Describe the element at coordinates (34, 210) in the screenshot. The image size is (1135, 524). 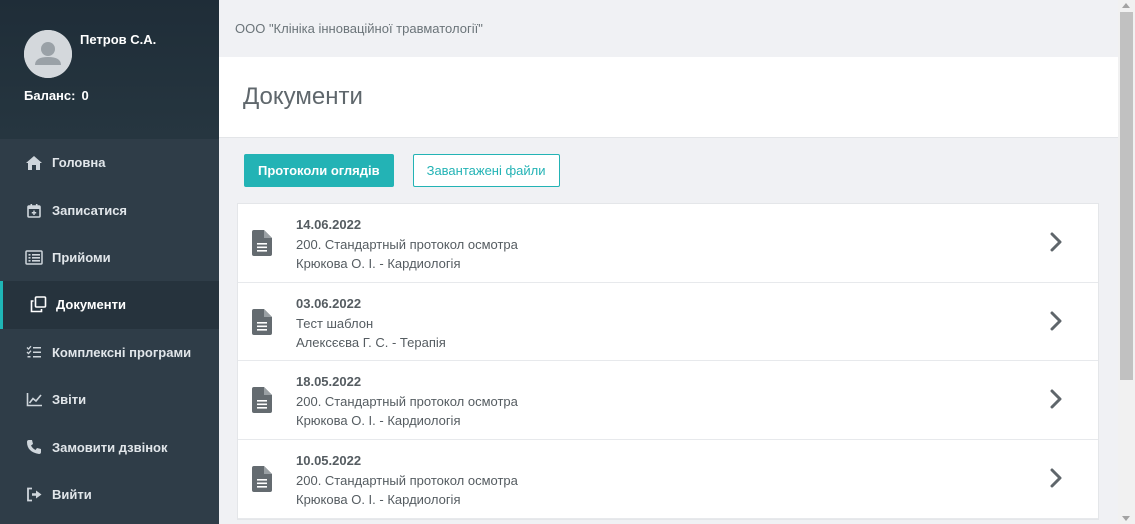
I see `calendar-plus-icon` at that location.